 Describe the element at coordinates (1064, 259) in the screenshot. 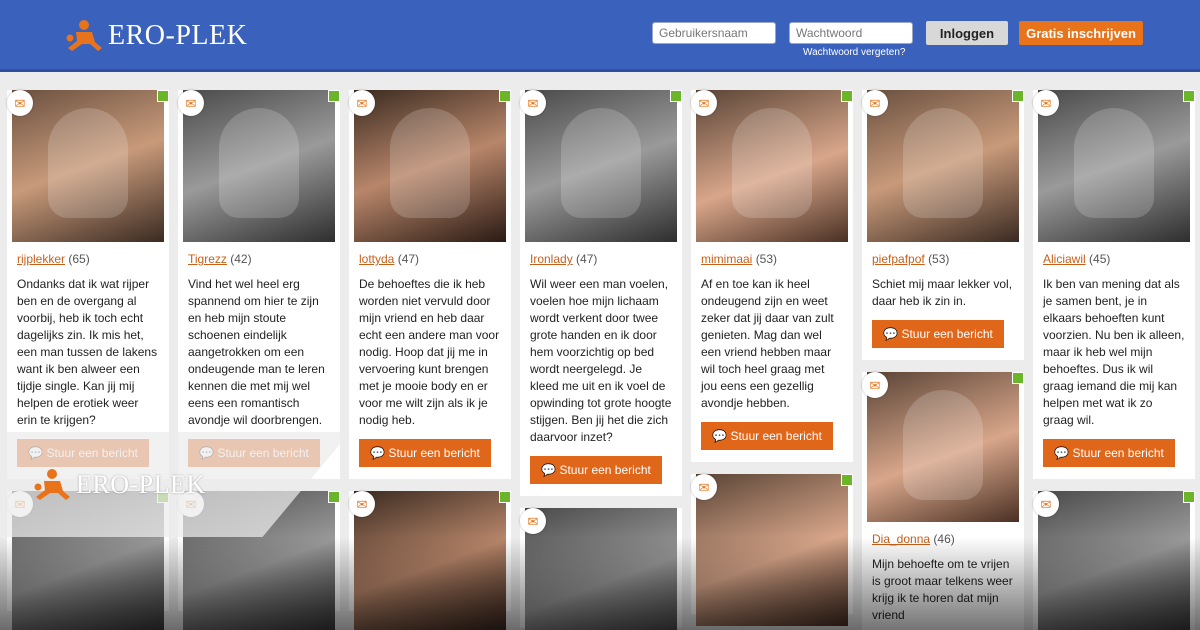

I see `profile-name-link: Aliciawil` at that location.